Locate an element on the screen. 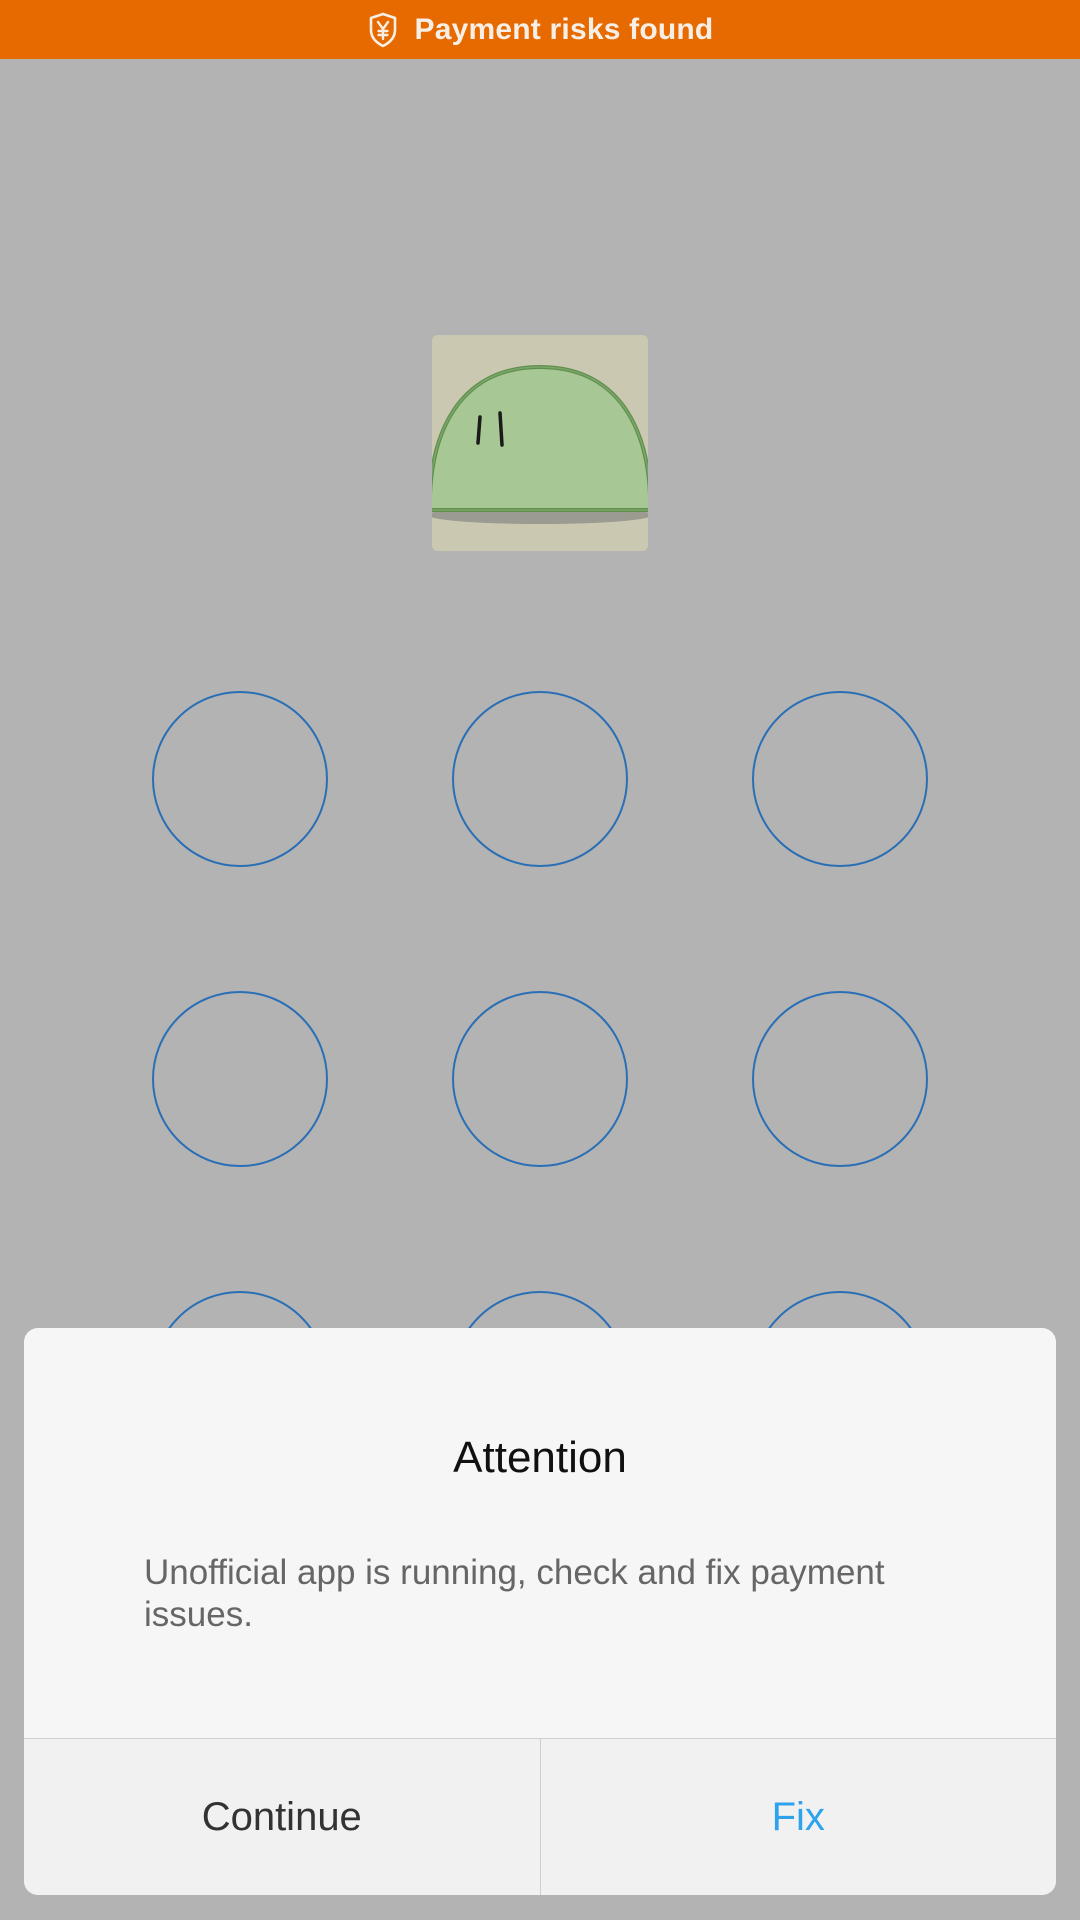 The height and width of the screenshot is (1920, 1080). dialog-button-bar: Continue Fix is located at coordinates (540, 1816).